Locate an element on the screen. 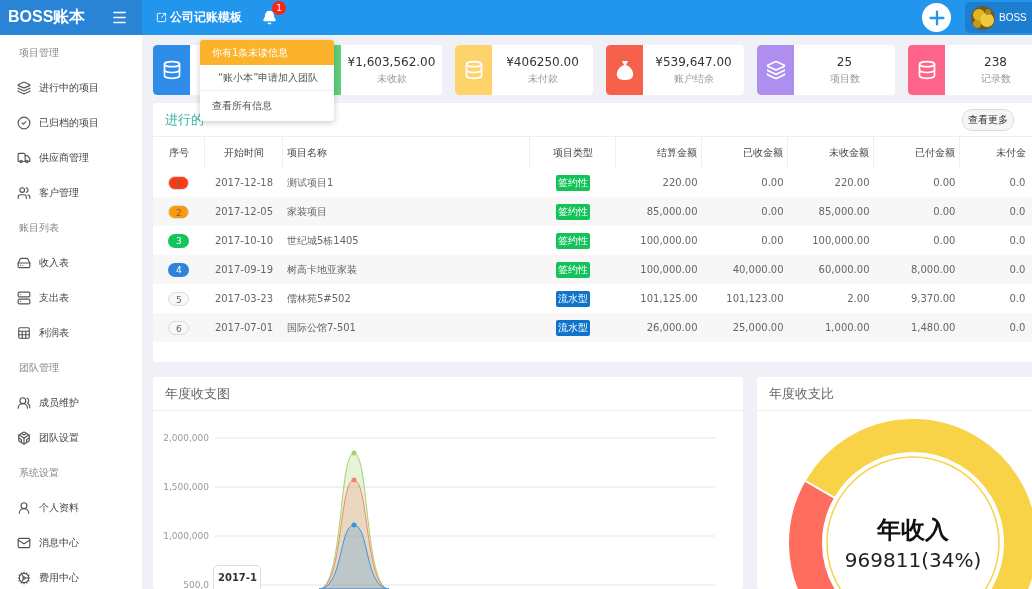 The width and height of the screenshot is (1032, 589). notification-item: “账小本”申请加入团队 is located at coordinates (267, 78).